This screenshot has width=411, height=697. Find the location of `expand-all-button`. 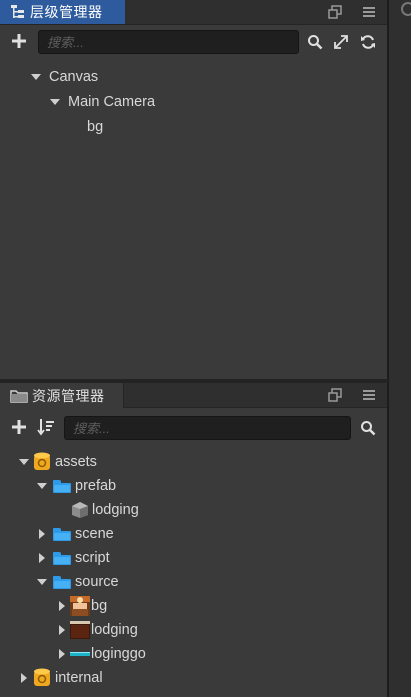

expand-all-button is located at coordinates (341, 42).